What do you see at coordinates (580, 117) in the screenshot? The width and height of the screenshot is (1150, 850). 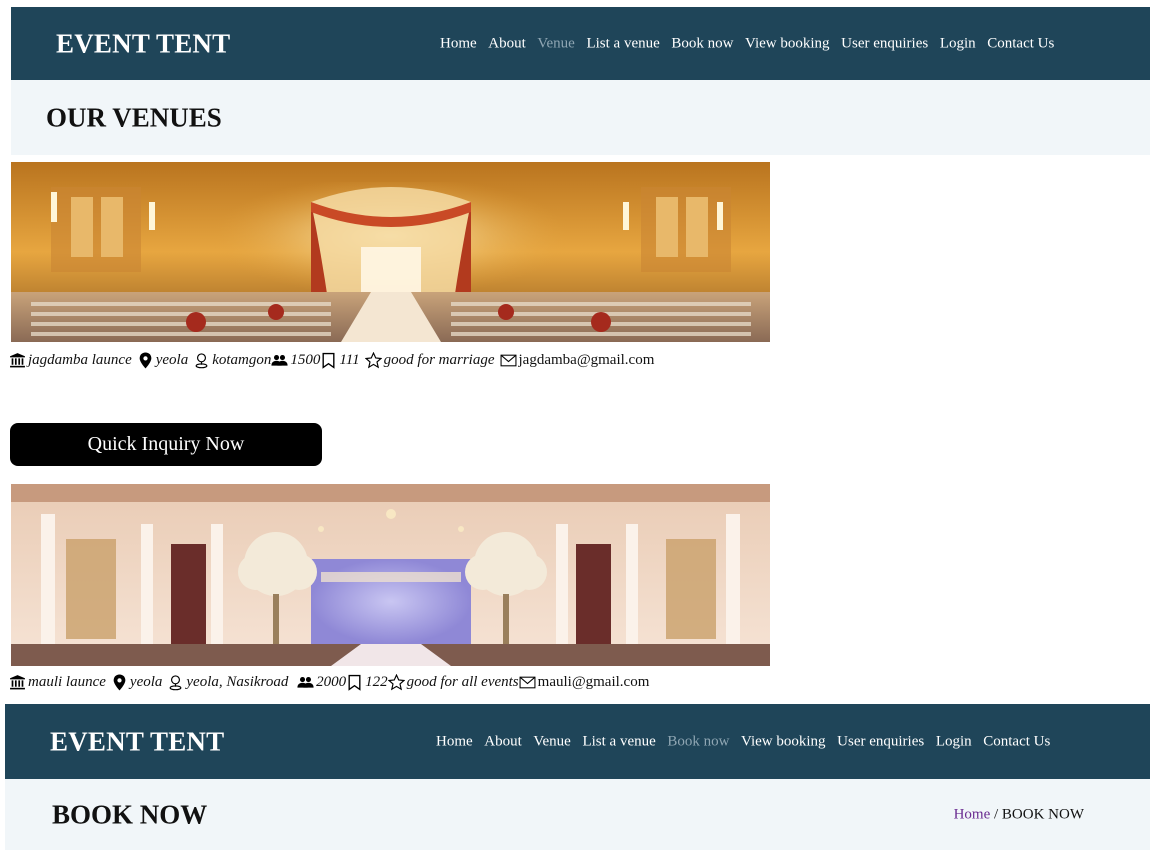 I see `venues-header-band: OUR VENUES` at bounding box center [580, 117].